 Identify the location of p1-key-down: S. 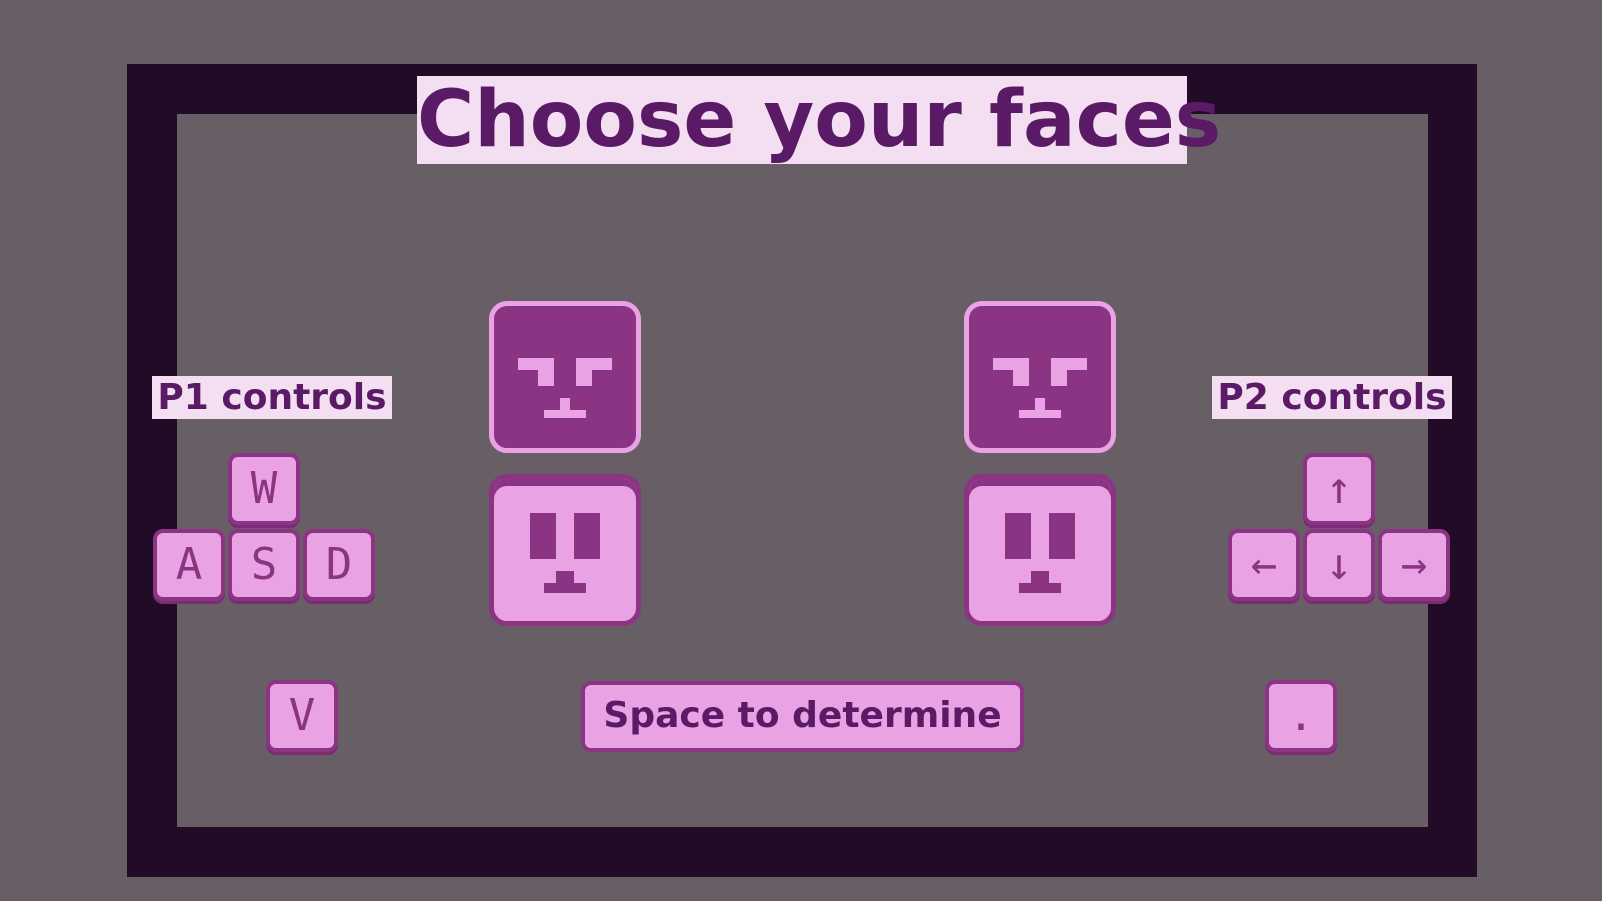
(264, 565).